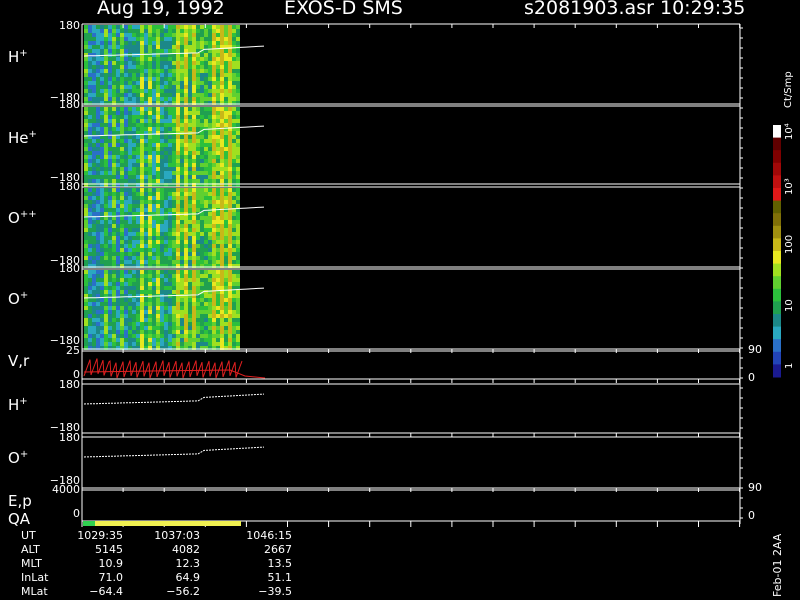 This screenshot has height=600, width=800. I want to click on ephemeris-row-ut: UT 1029:35 1037:03 1046:15, so click(146, 536).